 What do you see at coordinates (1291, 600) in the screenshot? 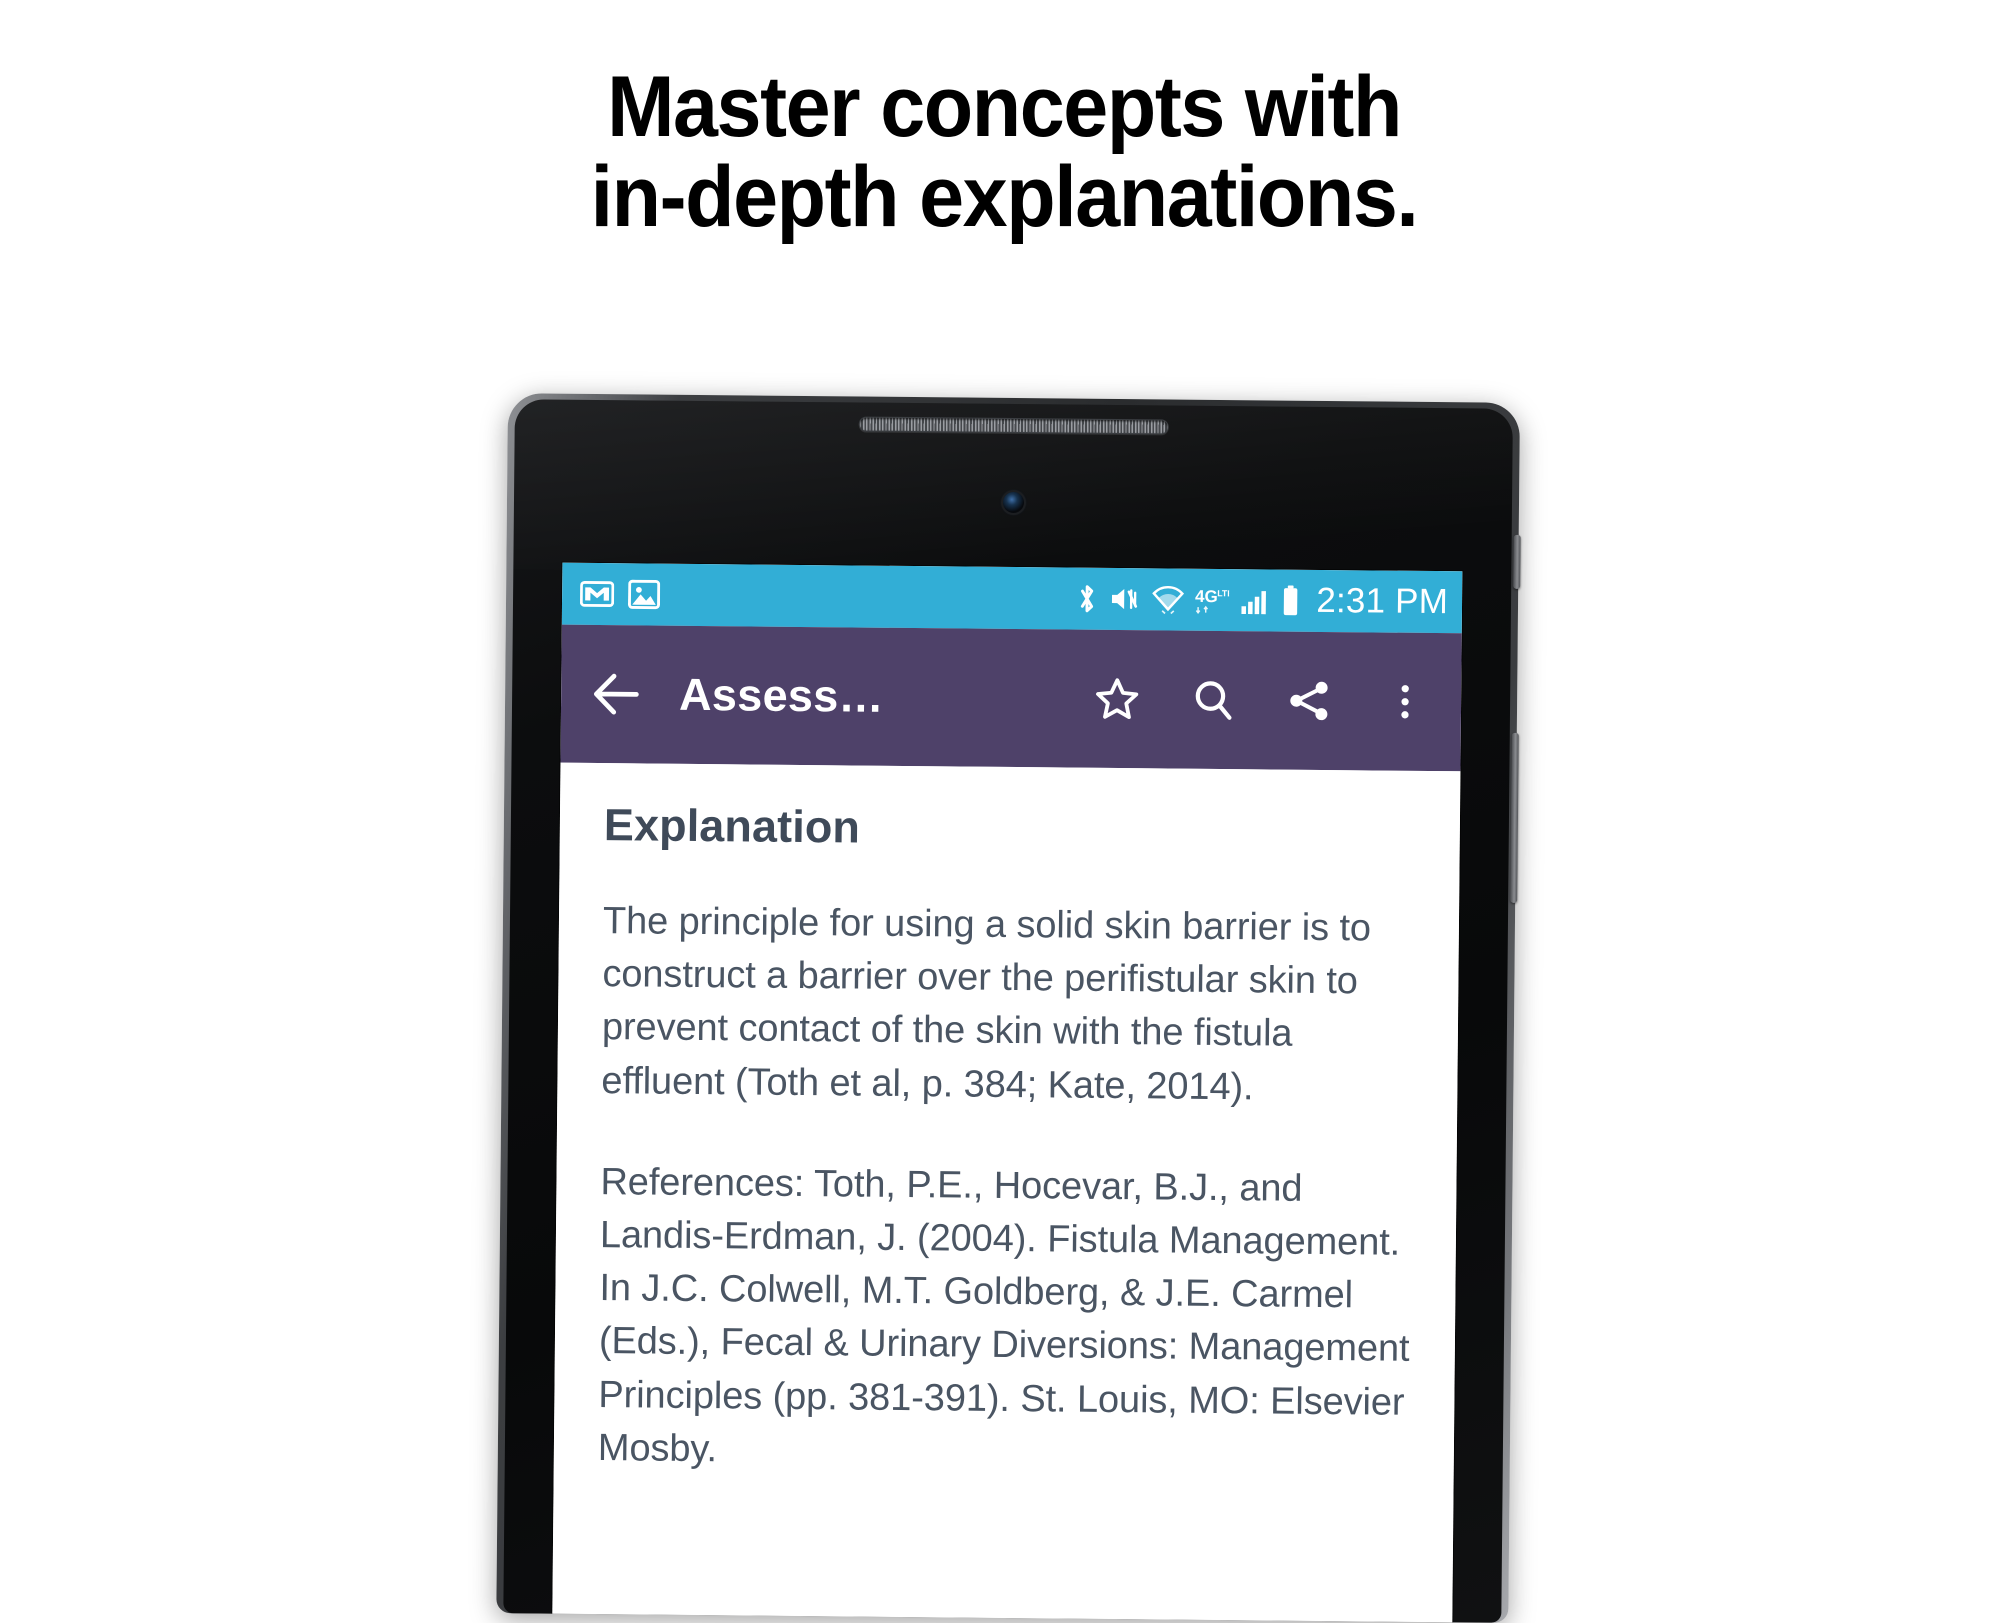
I see `battery-icon` at bounding box center [1291, 600].